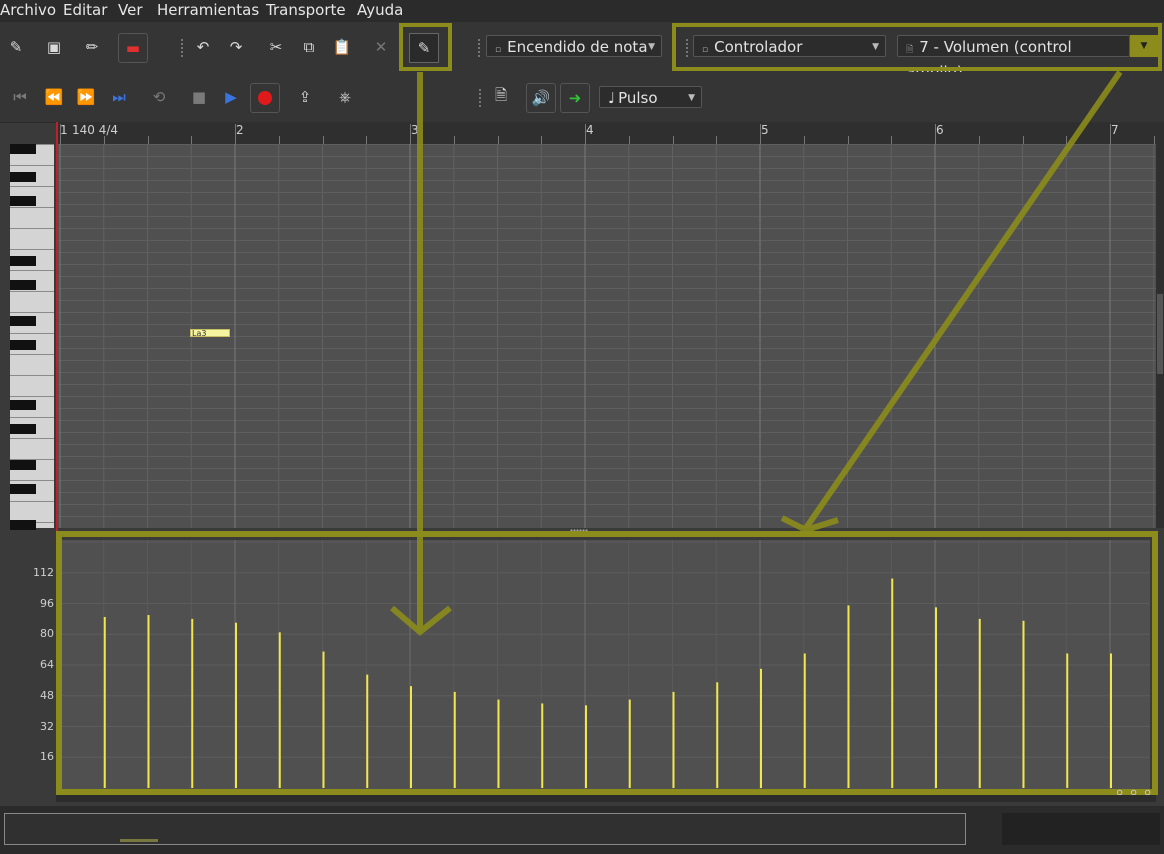  What do you see at coordinates (1081, 829) in the screenshot?
I see `status-panel` at bounding box center [1081, 829].